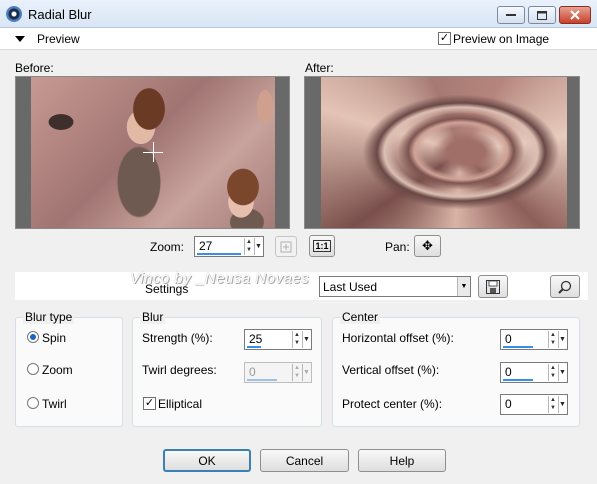 The image size is (597, 484). What do you see at coordinates (153, 317) in the screenshot?
I see `blur-title: Blur` at bounding box center [153, 317].